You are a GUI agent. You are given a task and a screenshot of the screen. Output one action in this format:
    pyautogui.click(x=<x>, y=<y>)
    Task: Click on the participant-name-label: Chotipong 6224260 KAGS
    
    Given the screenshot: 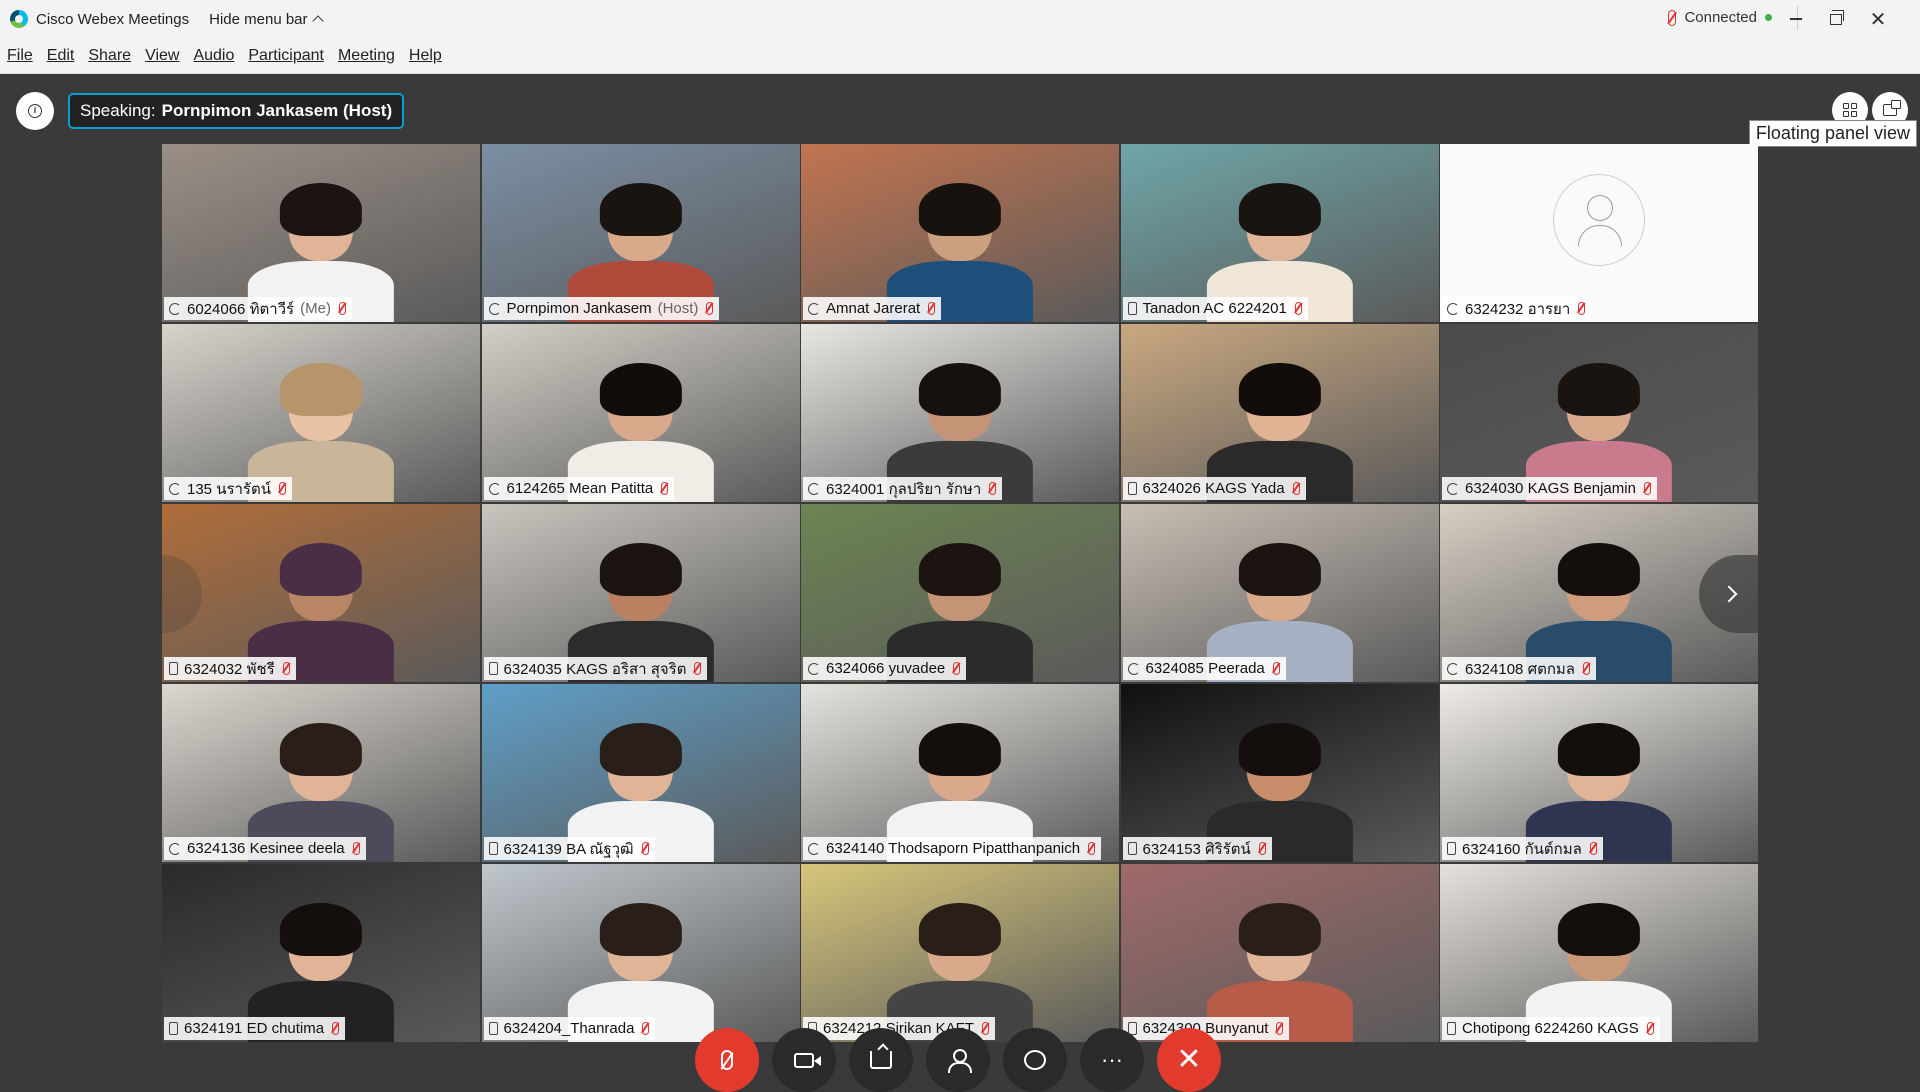 What is the action you would take?
    pyautogui.click(x=1551, y=1028)
    